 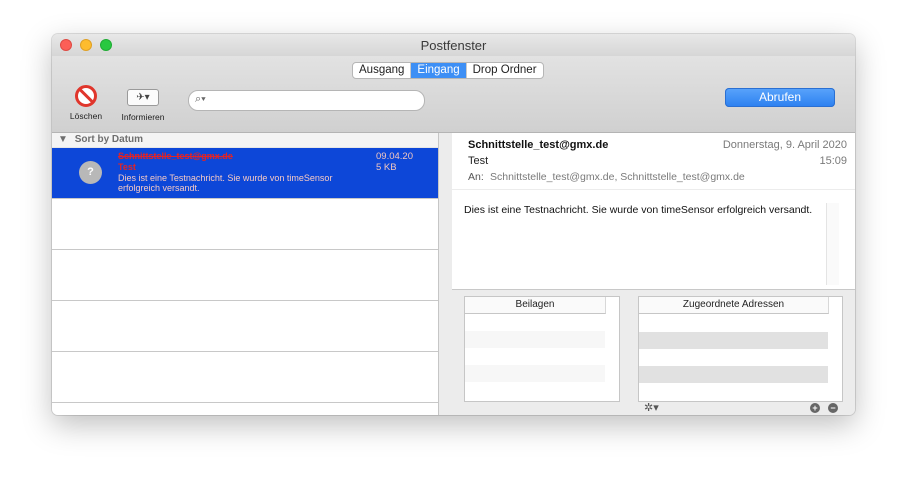 I want to click on disclosure-triangle-icon: ▼, so click(x=63, y=139).